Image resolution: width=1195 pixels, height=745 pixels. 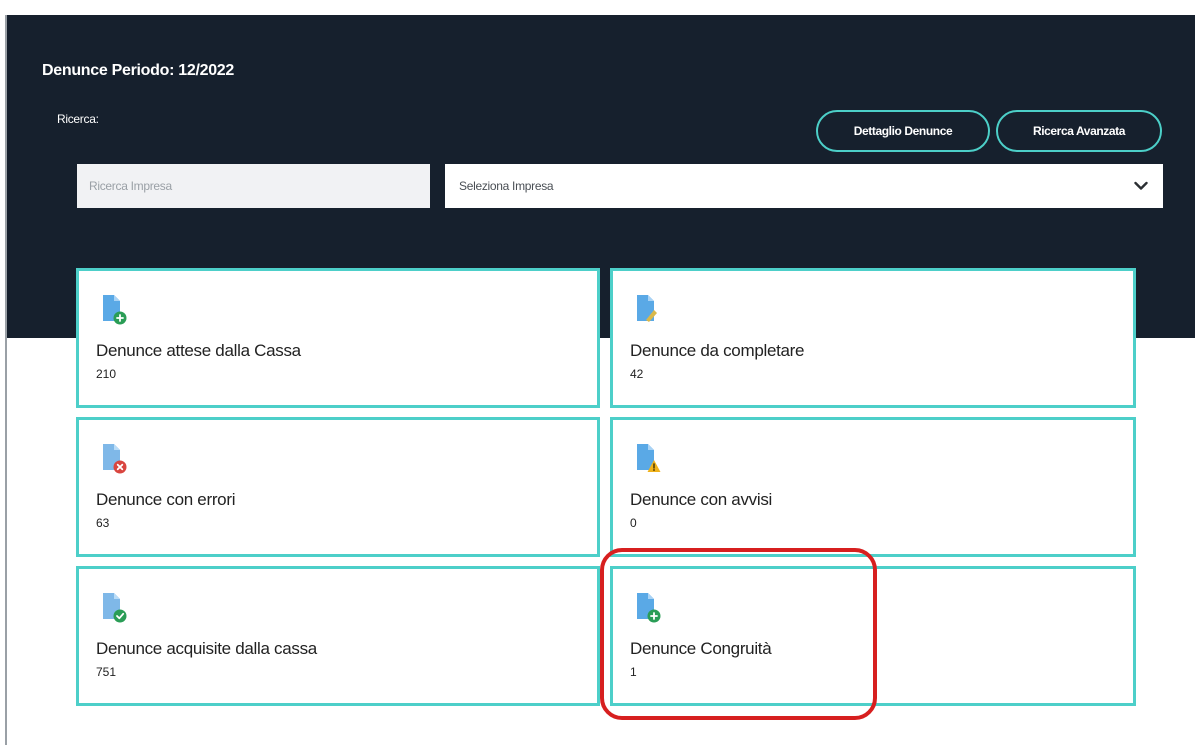 What do you see at coordinates (648, 459) in the screenshot?
I see `document-warning-icon` at bounding box center [648, 459].